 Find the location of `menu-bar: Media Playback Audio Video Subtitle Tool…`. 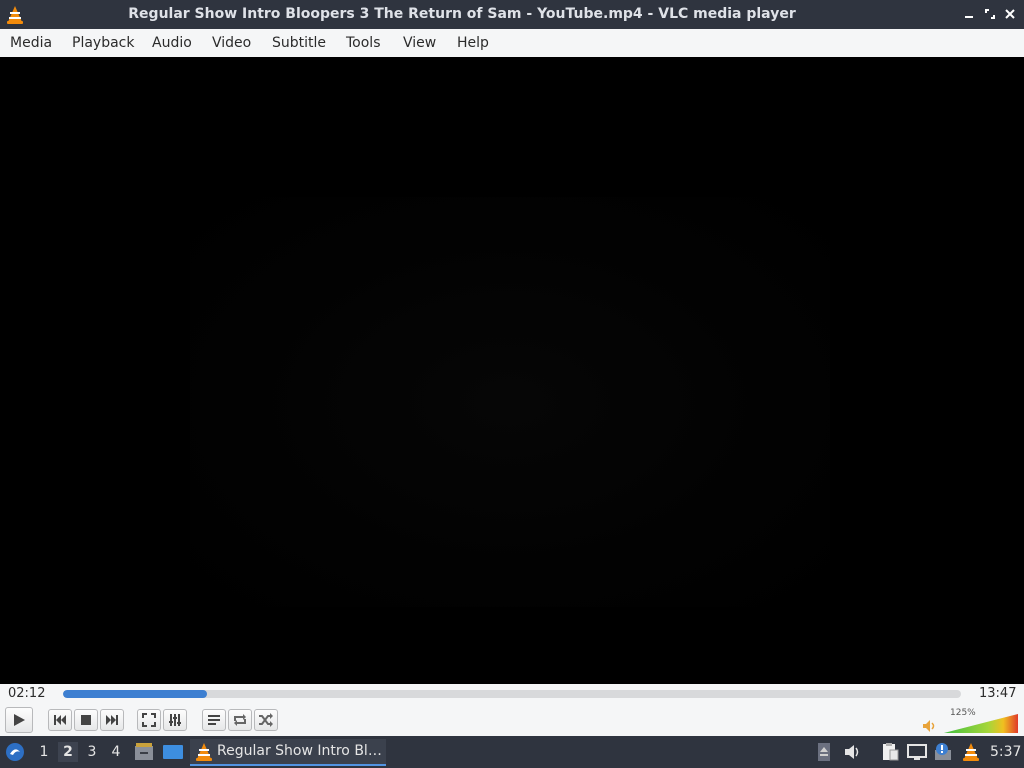

menu-bar: Media Playback Audio Video Subtitle Tool… is located at coordinates (512, 43).